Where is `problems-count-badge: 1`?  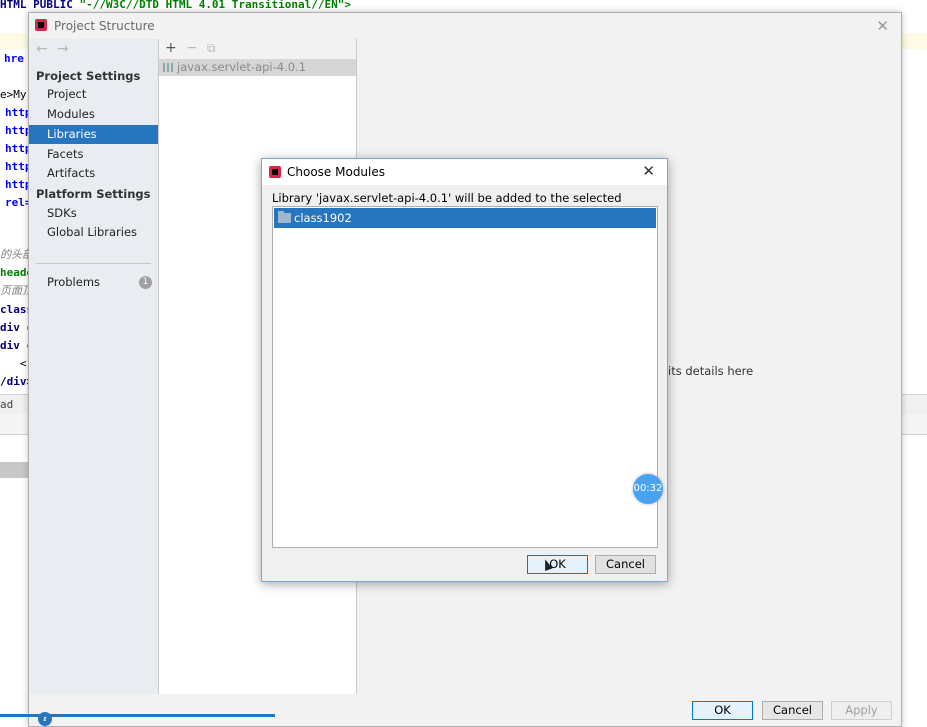
problems-count-badge: 1 is located at coordinates (145, 282).